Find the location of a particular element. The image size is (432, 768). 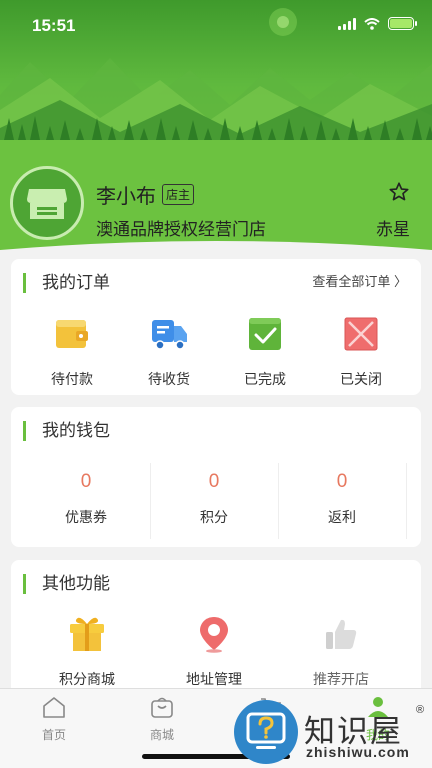

battery-icon is located at coordinates (402, 23).